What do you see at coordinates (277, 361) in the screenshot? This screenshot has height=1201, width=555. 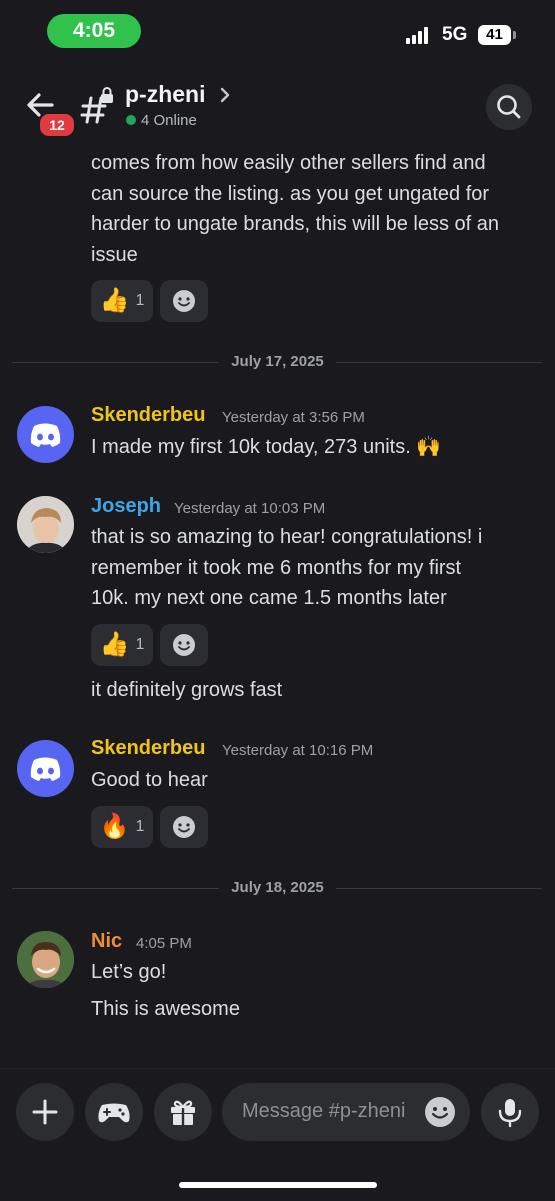 I see `date-divider: July 17, 2025` at bounding box center [277, 361].